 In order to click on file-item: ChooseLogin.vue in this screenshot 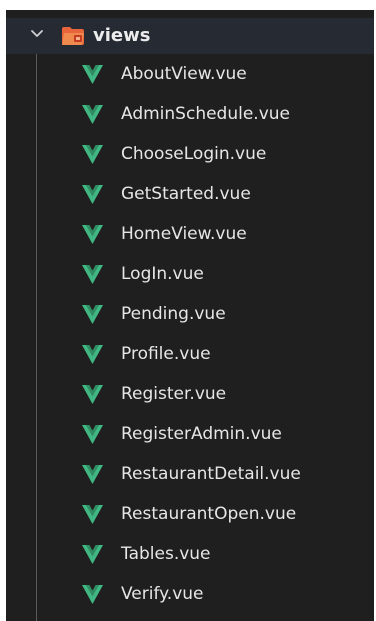, I will do `click(190, 154)`.